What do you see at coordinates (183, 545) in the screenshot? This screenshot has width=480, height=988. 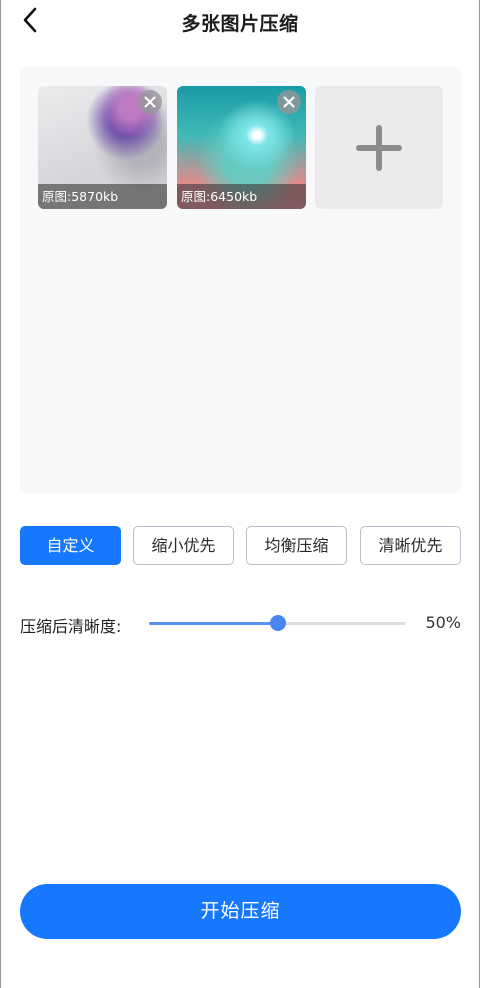 I see `preset-size-first-button: 缩小优先` at bounding box center [183, 545].